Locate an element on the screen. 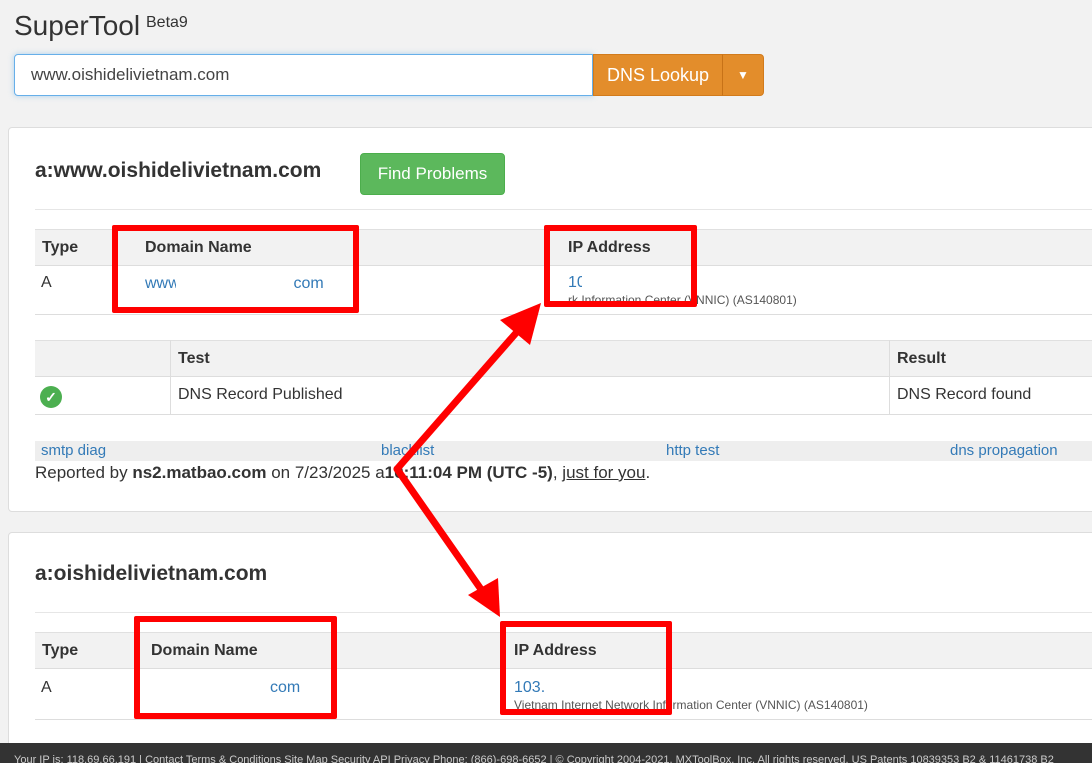 This screenshot has width=1092, height=763. arrow-shaft-down is located at coordinates (441, 532).